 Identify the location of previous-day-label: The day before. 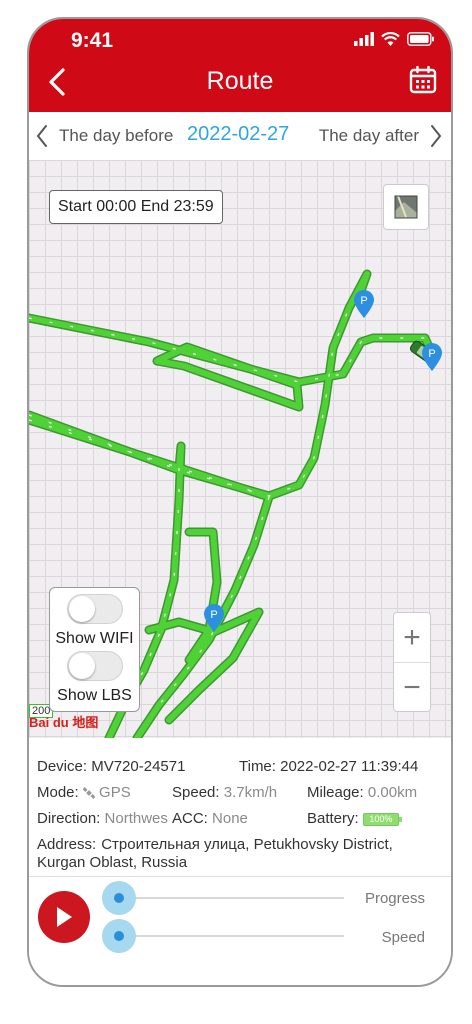
(116, 135).